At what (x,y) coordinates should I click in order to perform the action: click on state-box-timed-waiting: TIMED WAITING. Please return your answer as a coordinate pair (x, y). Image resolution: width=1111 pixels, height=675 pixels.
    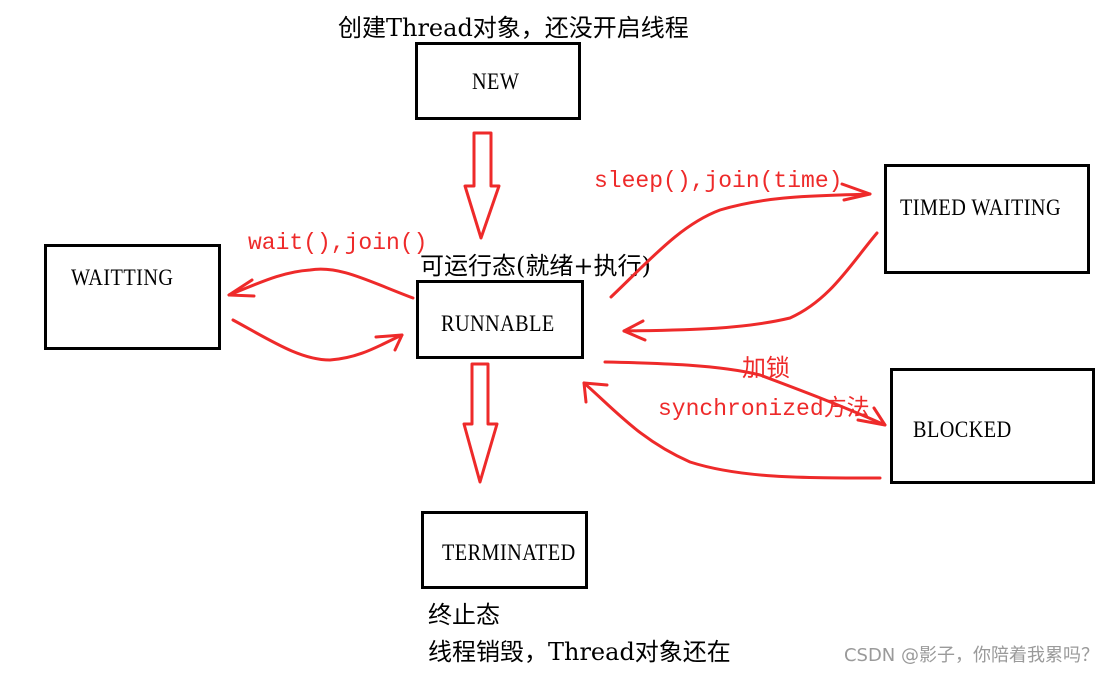
    Looking at the image, I should click on (987, 219).